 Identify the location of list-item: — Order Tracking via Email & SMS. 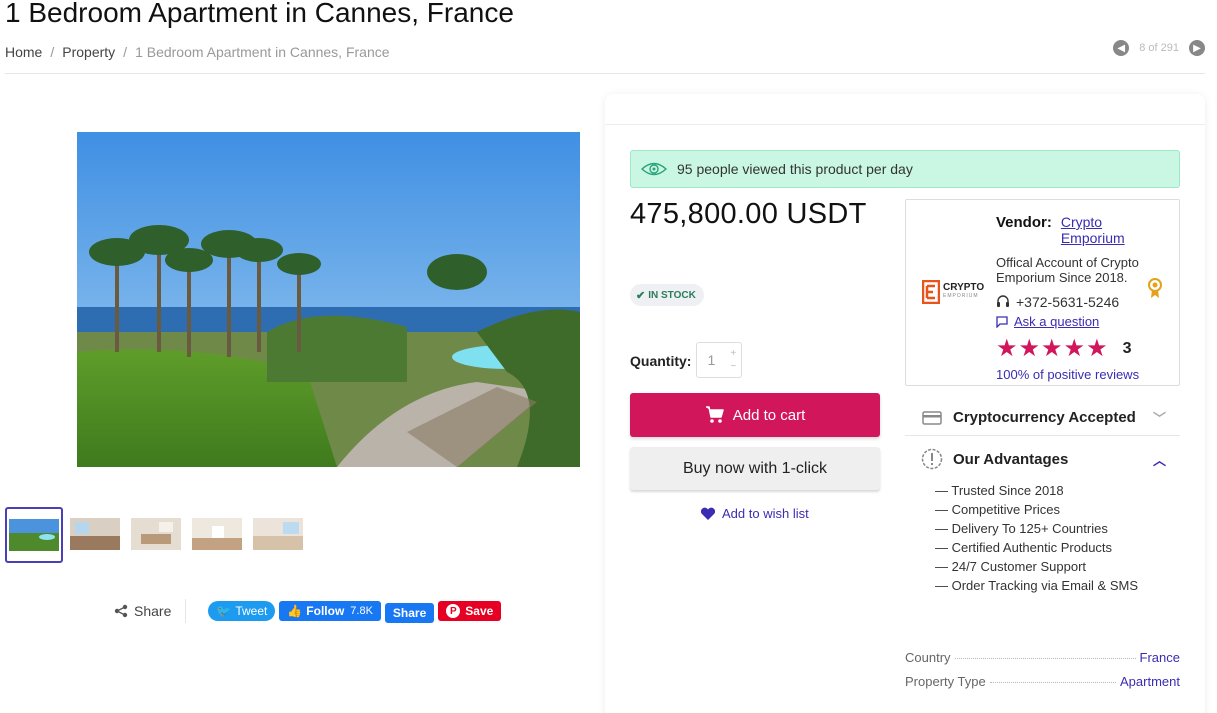
(1036, 585).